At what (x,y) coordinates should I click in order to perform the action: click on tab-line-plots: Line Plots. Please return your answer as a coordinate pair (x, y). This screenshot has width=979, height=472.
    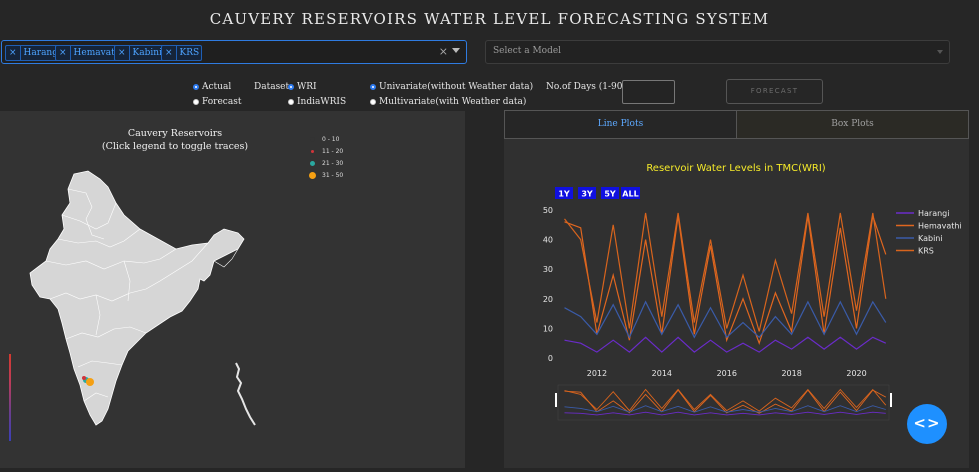
    Looking at the image, I should click on (620, 124).